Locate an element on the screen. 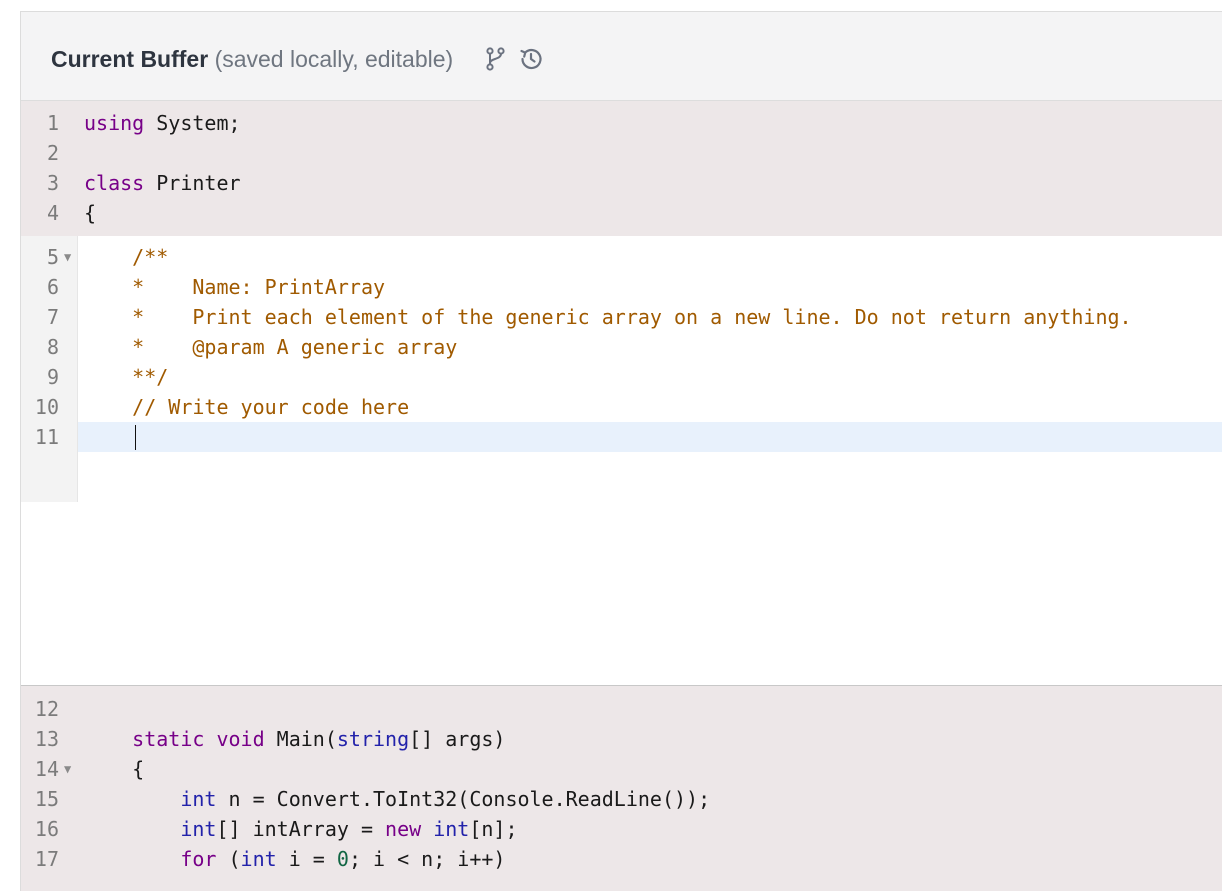 This screenshot has width=1222, height=891. code-text: class Printer is located at coordinates (162, 183).